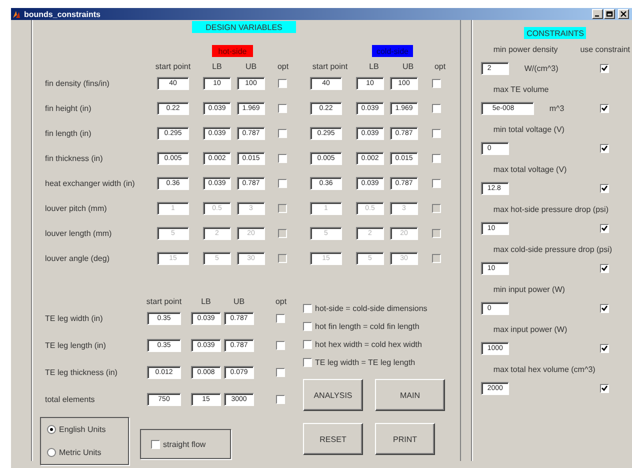  I want to click on side-label: cold-side, so click(392, 51).